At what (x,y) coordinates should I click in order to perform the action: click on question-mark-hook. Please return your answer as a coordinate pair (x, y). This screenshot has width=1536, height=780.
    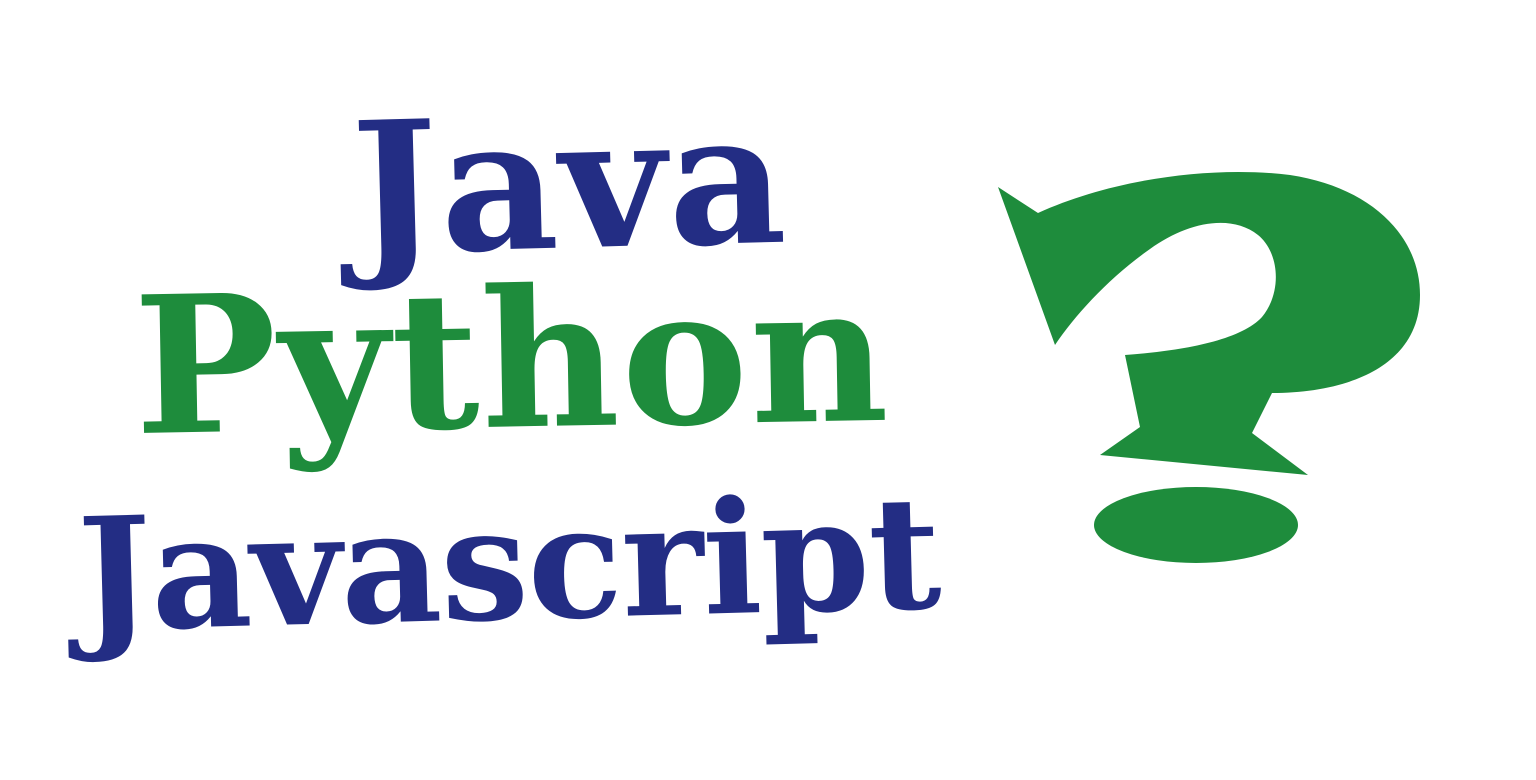
    Looking at the image, I should click on (1209, 323).